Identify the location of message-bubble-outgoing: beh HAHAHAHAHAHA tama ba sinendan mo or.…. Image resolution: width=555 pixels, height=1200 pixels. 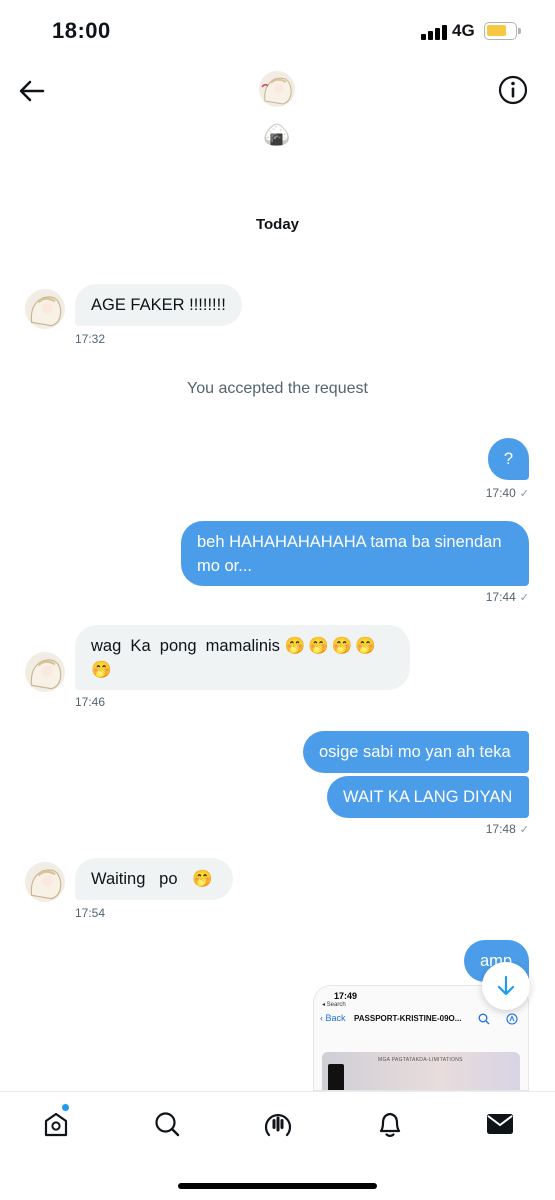
(355, 553).